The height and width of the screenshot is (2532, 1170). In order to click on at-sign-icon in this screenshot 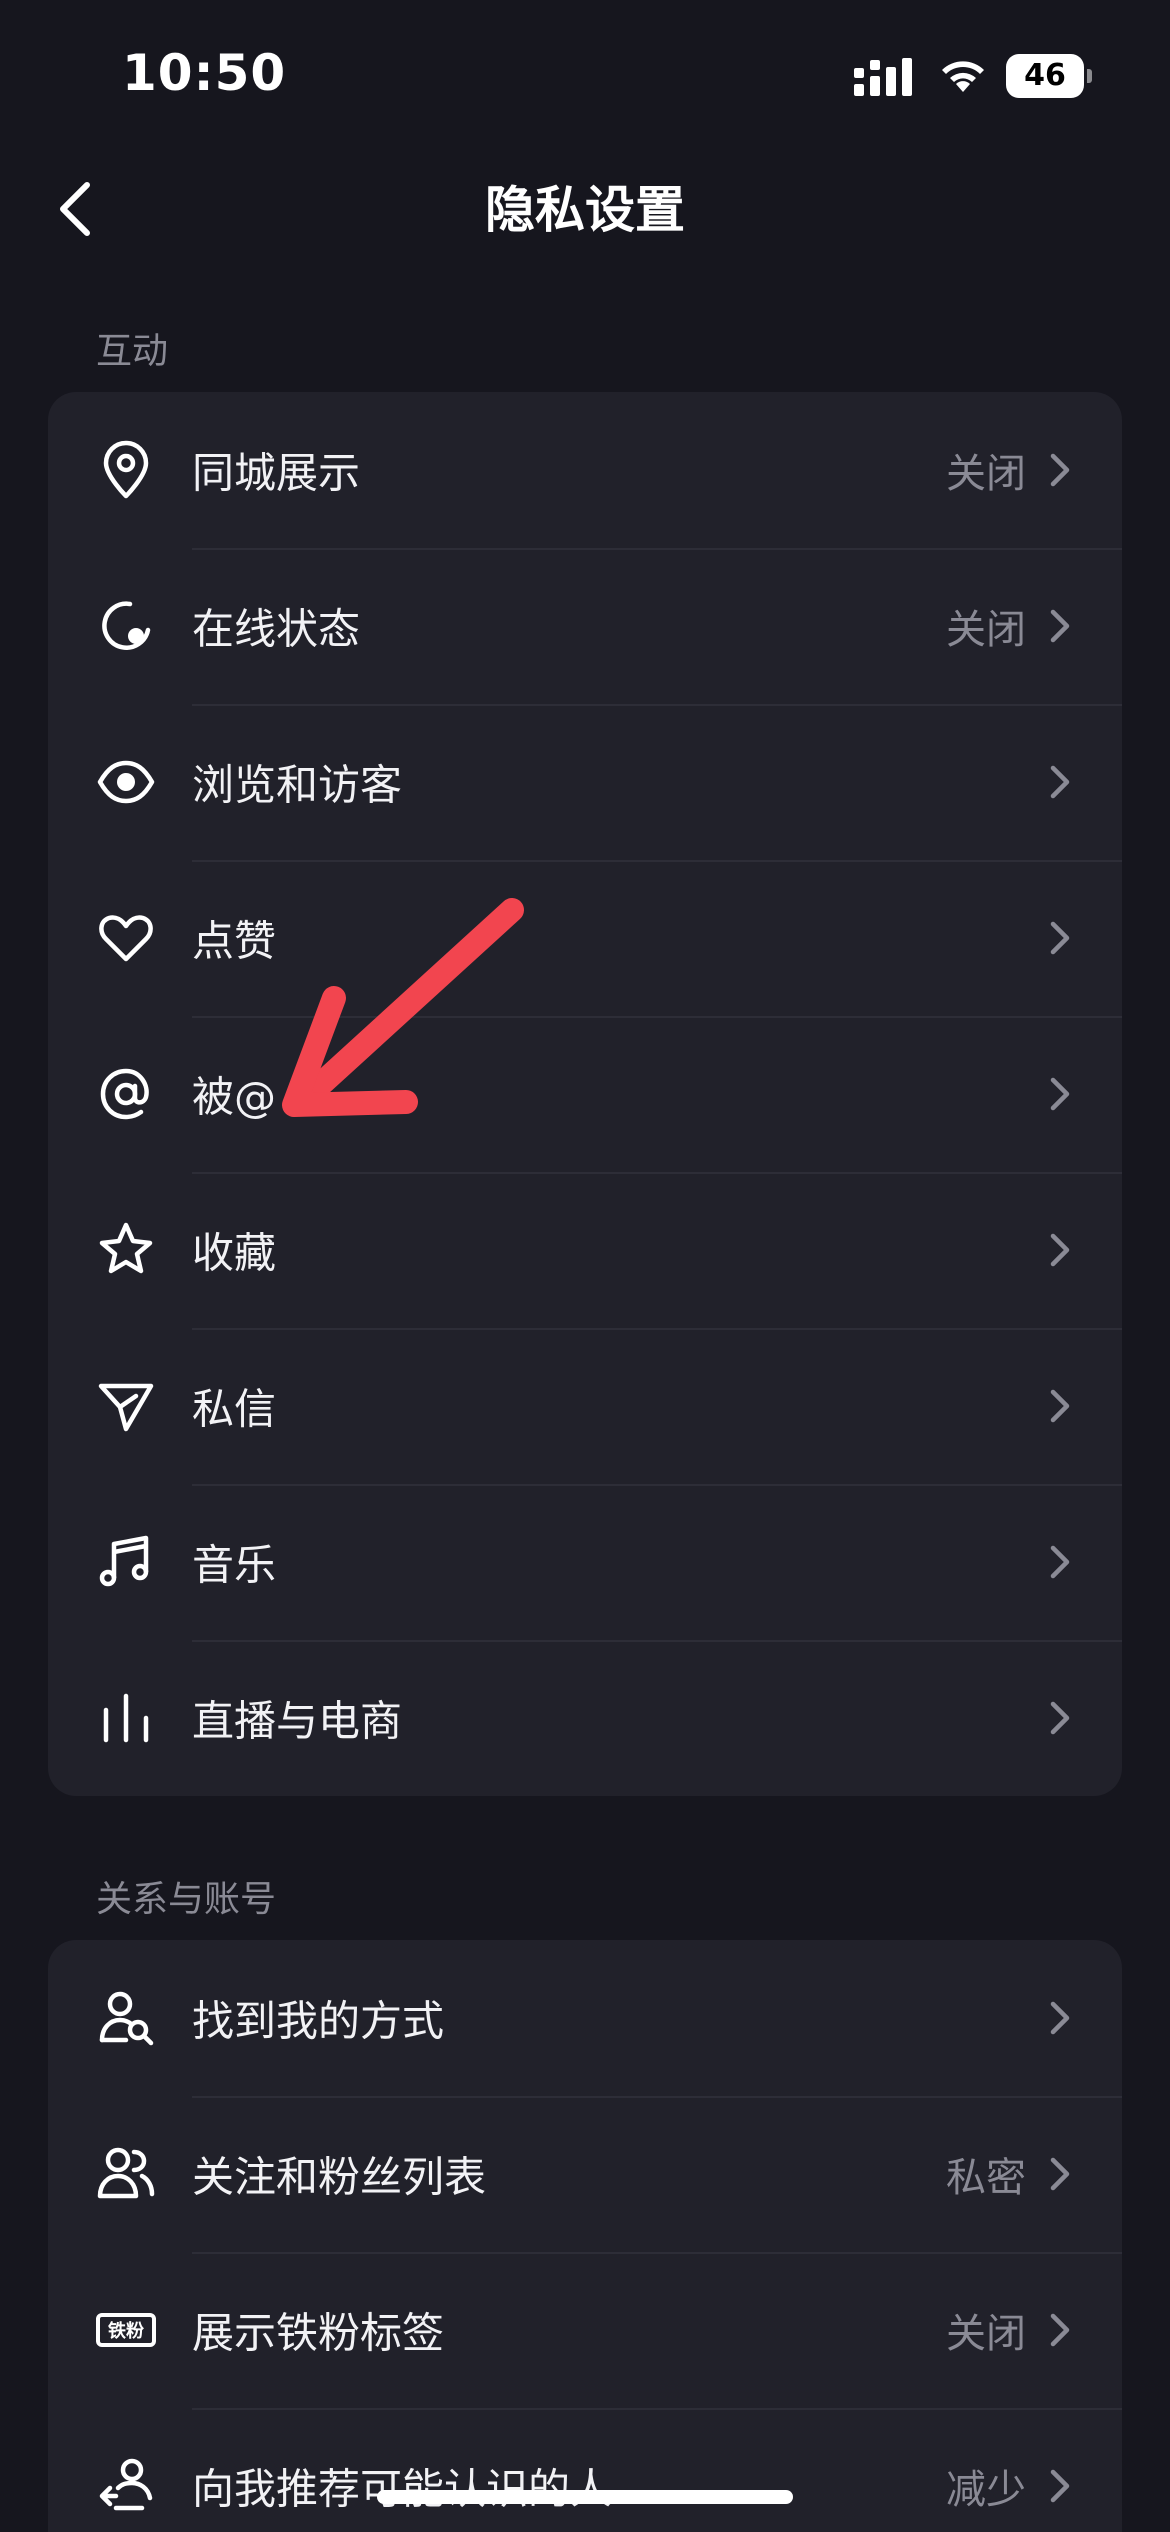, I will do `click(126, 1094)`.